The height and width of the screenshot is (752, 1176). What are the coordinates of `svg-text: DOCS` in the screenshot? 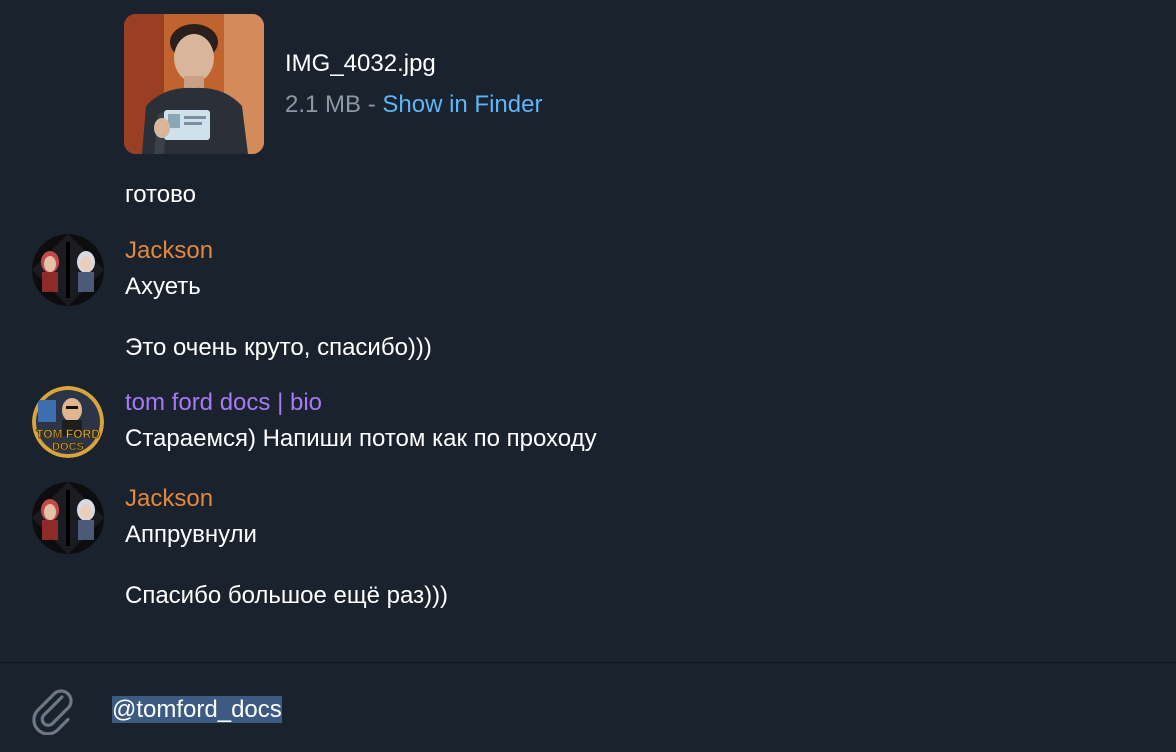 It's located at (68, 447).